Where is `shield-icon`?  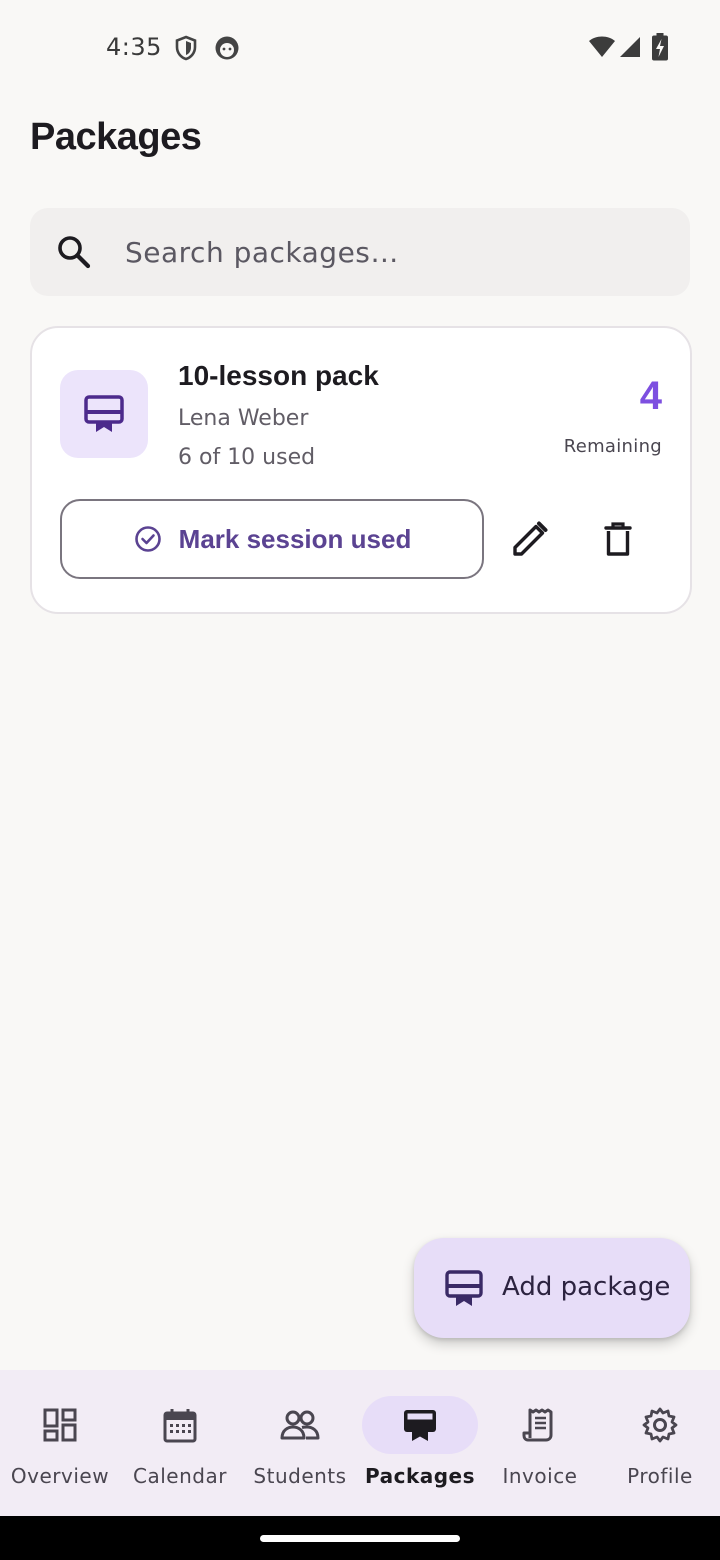 shield-icon is located at coordinates (186, 50).